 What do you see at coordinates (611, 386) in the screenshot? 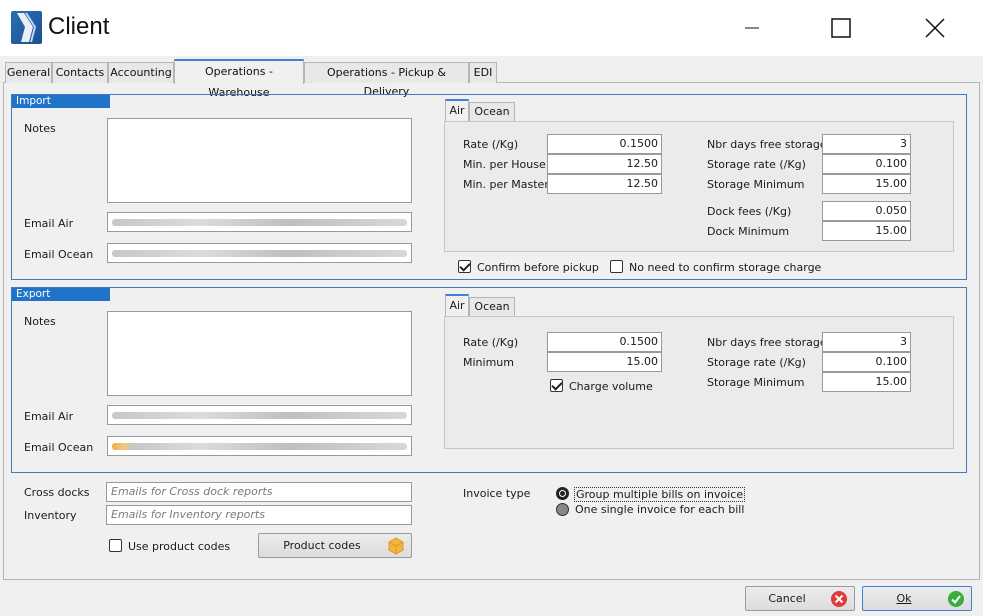
I see `charge-volume-label: Charge volume` at bounding box center [611, 386].